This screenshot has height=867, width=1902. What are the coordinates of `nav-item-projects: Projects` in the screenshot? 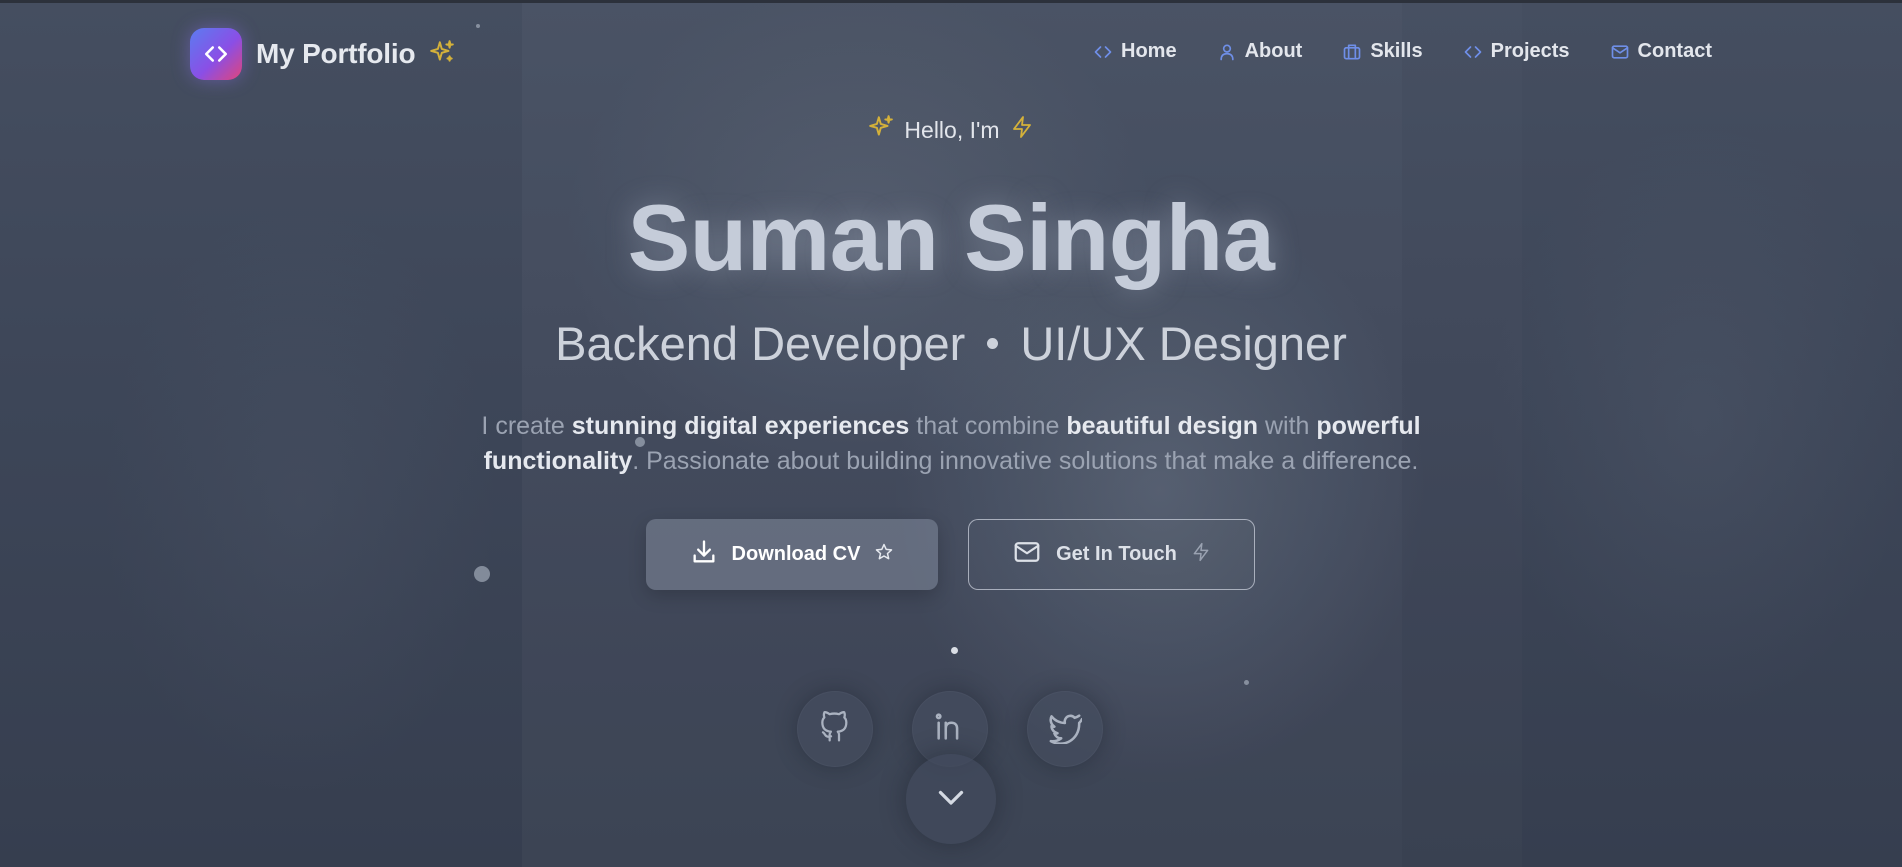 It's located at (1516, 51).